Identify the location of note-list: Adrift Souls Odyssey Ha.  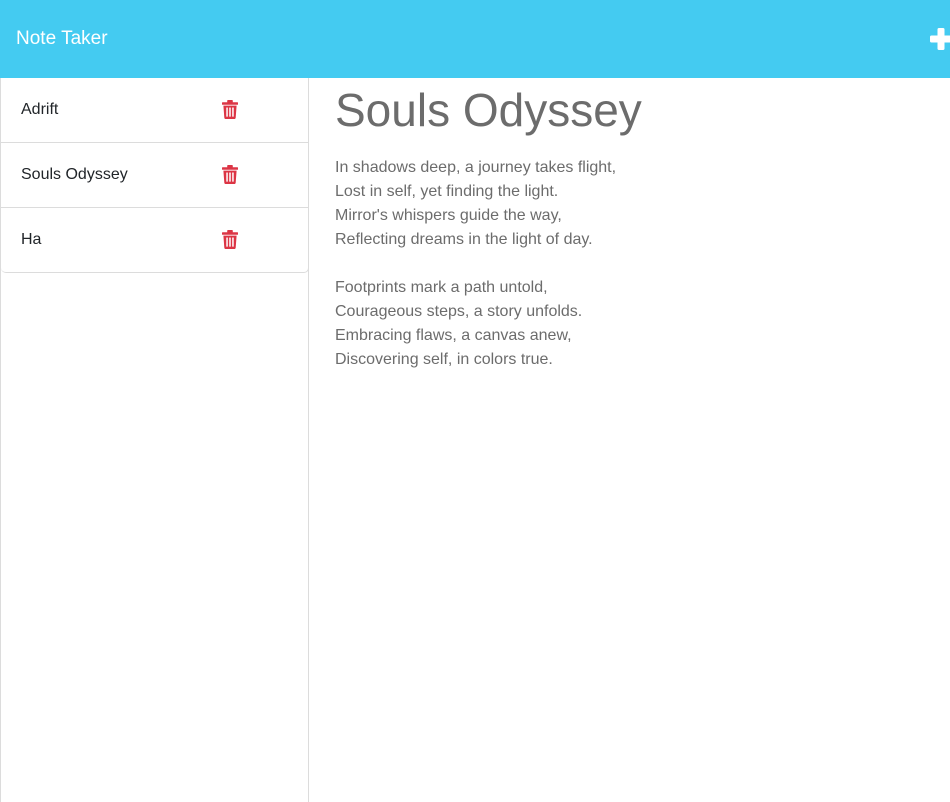
(155, 175).